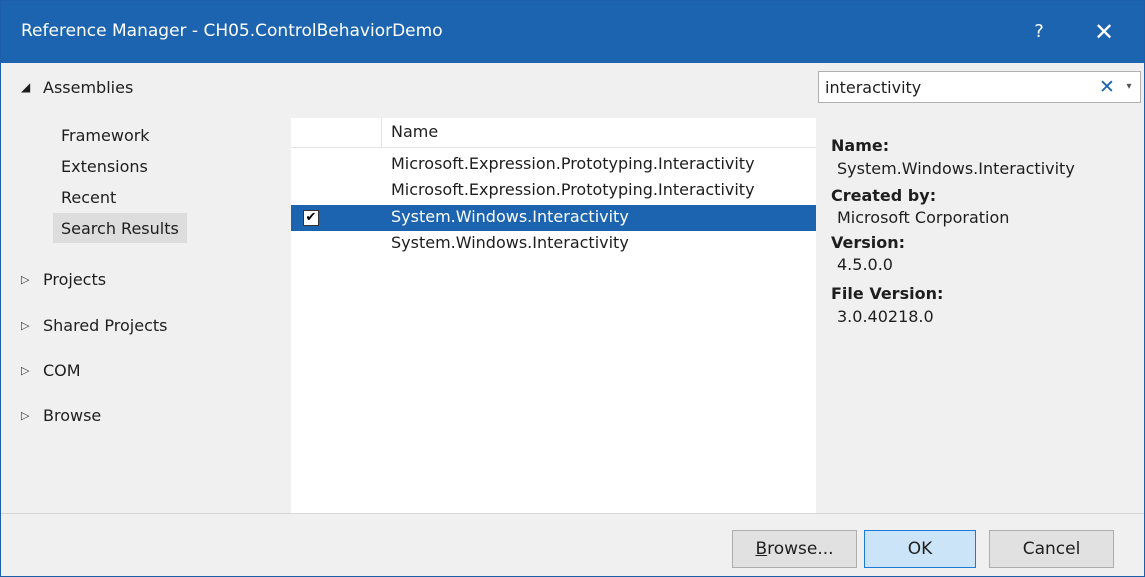  What do you see at coordinates (75, 279) in the screenshot?
I see `nav-group-label: Projects` at bounding box center [75, 279].